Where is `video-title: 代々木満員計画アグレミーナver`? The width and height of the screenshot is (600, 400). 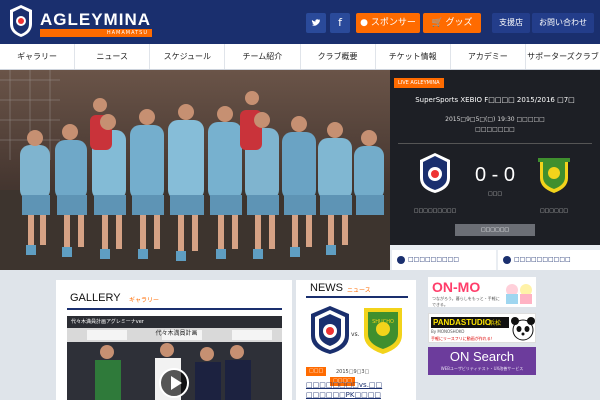 video-title: 代々木満員計画アグレミーナver is located at coordinates (174, 322).